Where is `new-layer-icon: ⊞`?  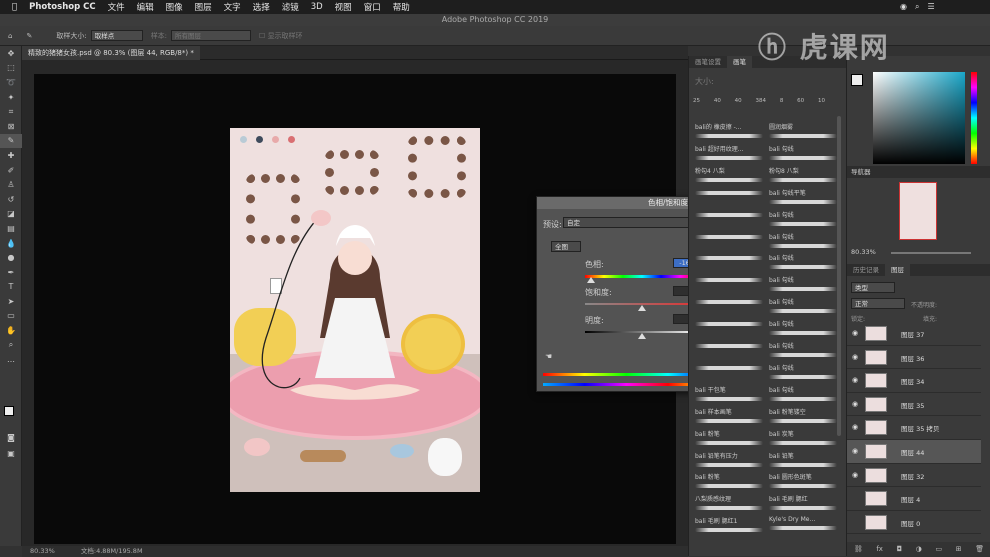
new-layer-icon: ⊞ is located at coordinates (959, 549).